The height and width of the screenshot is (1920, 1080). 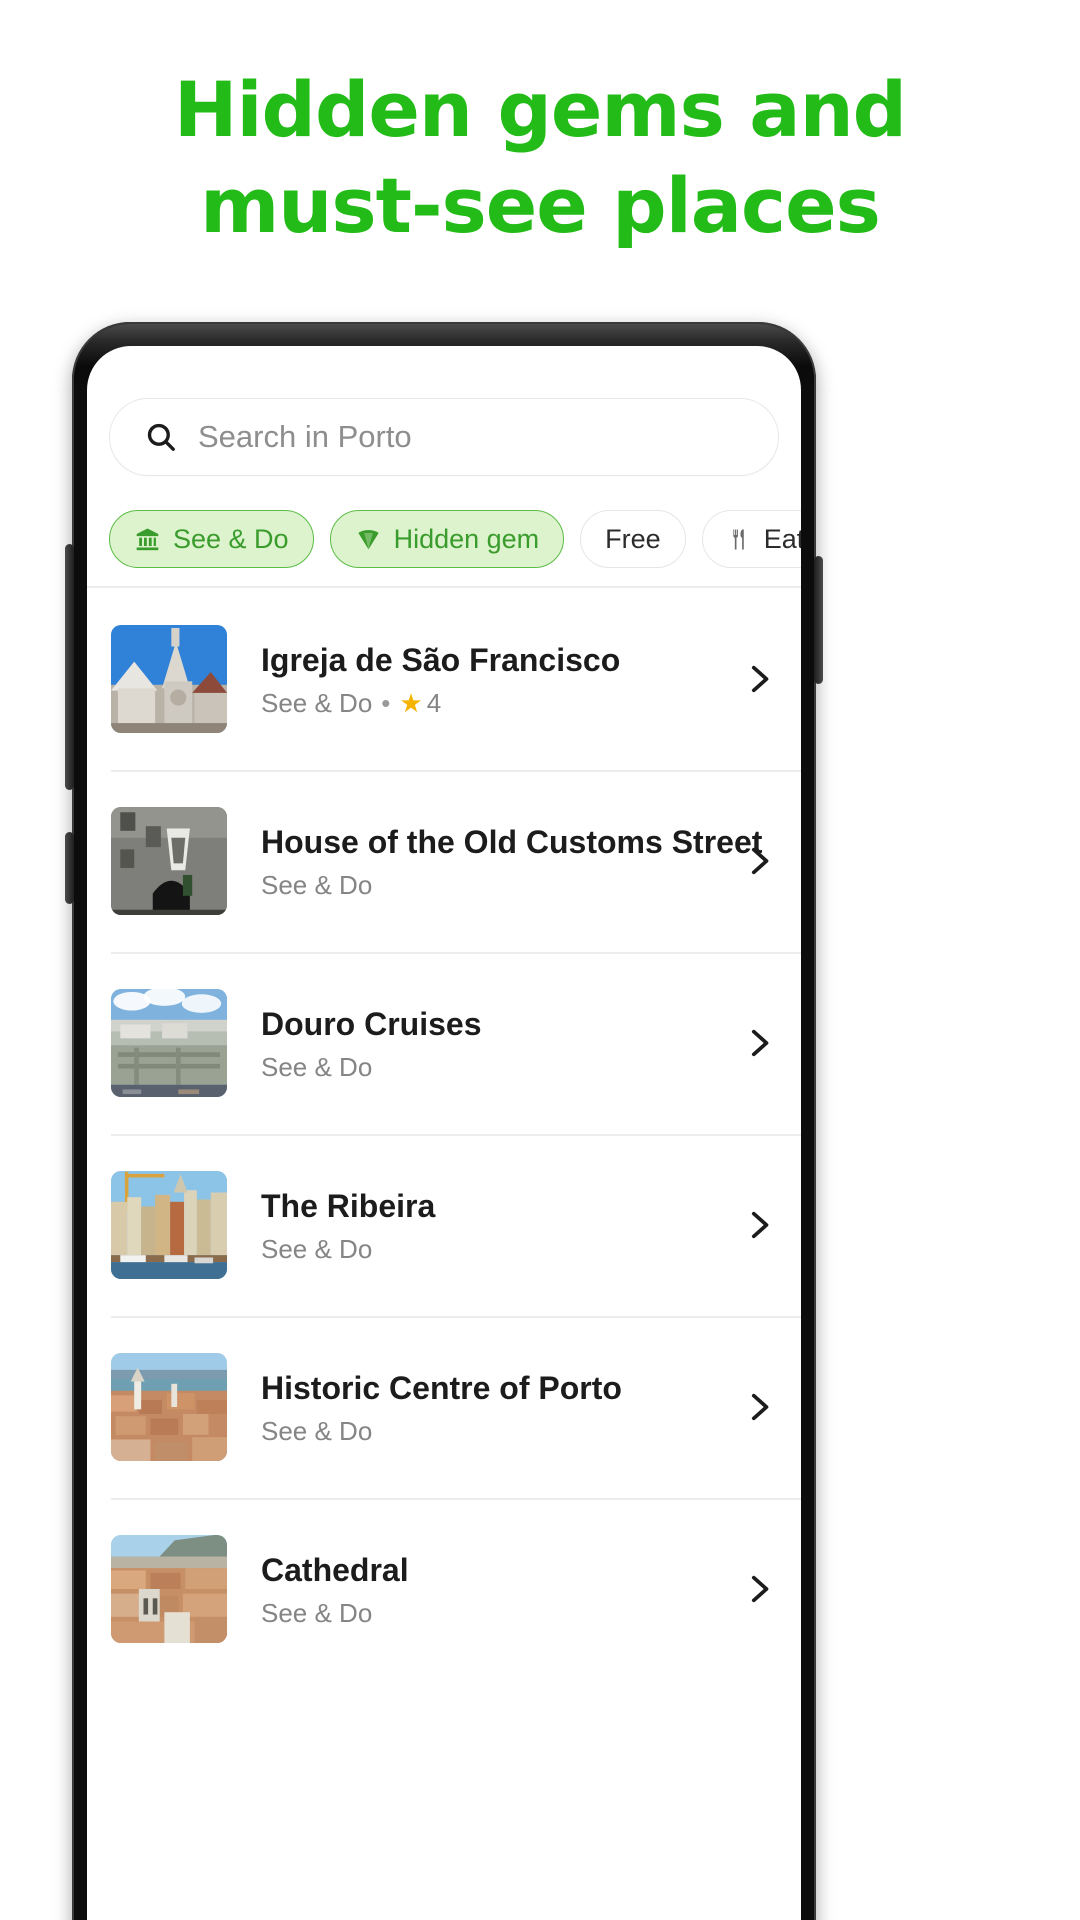 I want to click on search-input: Search in Porto, so click(x=444, y=437).